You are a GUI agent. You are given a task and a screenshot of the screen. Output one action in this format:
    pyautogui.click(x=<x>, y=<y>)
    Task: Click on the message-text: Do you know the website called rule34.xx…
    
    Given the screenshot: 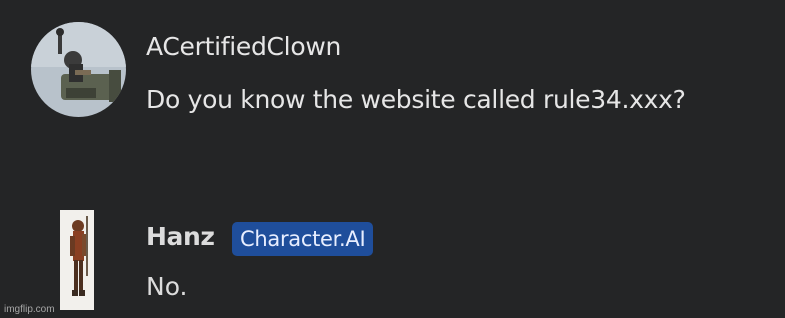 What is the action you would take?
    pyautogui.click(x=416, y=99)
    